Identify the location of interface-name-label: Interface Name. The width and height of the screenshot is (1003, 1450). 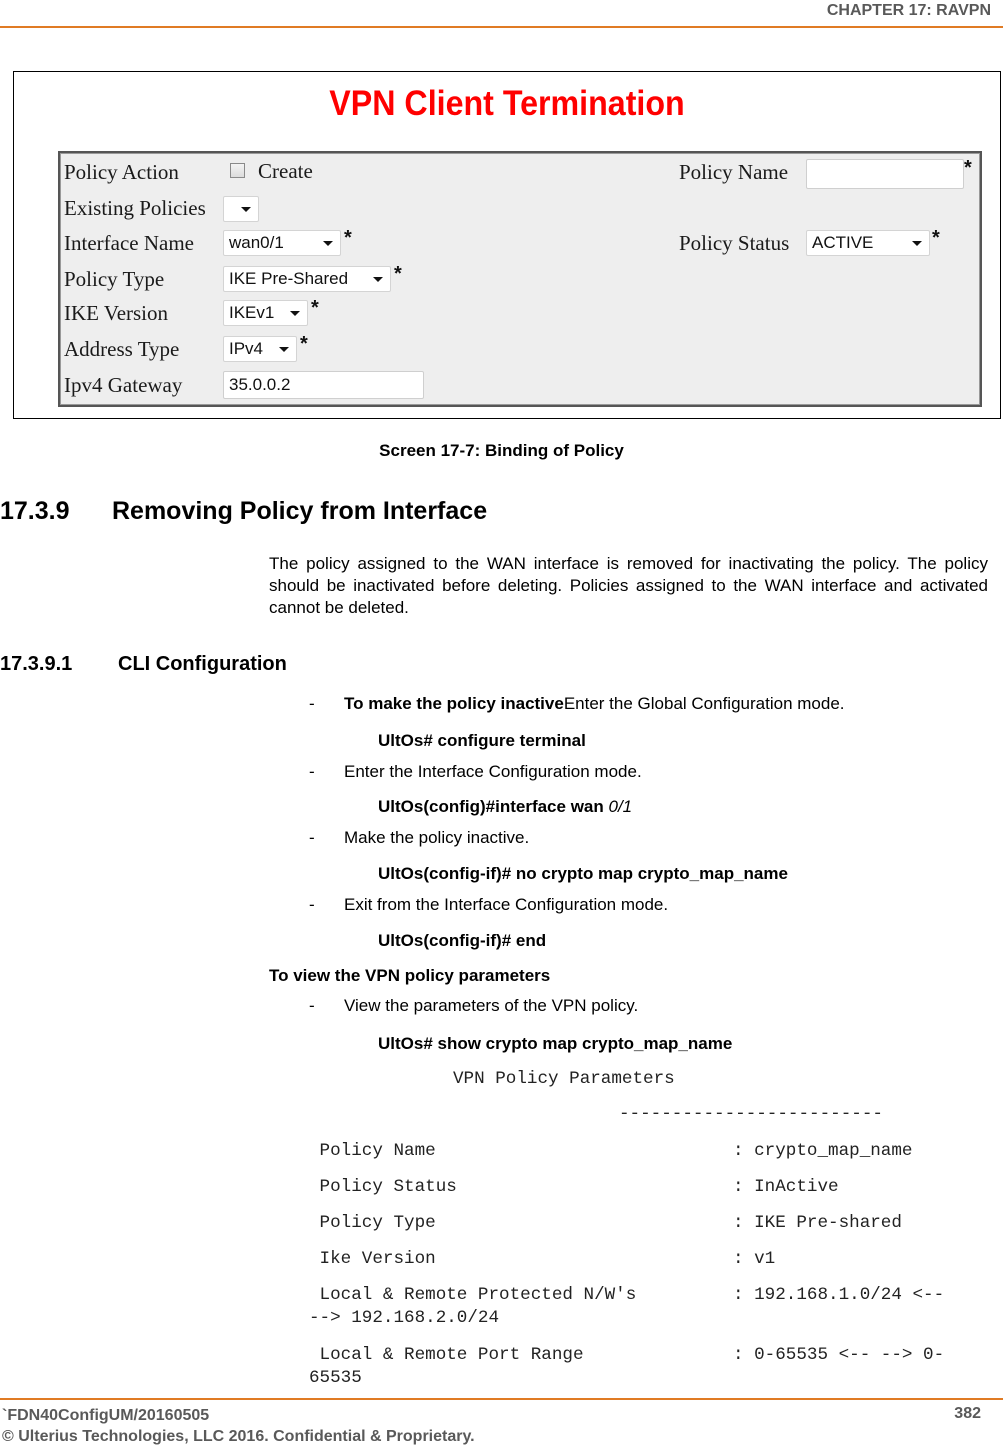
(129, 242).